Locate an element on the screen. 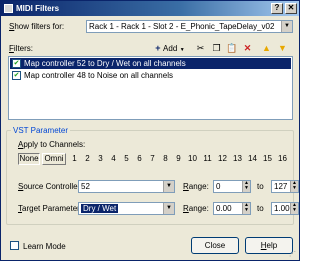 This screenshot has width=320, height=261. paste-icon: 📋 is located at coordinates (231, 48).